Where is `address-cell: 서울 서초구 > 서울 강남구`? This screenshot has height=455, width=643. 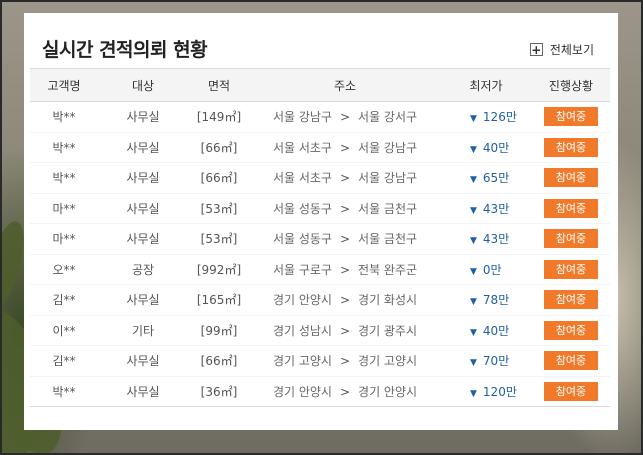 address-cell: 서울 서초구 > 서울 강남구 is located at coordinates (345, 178).